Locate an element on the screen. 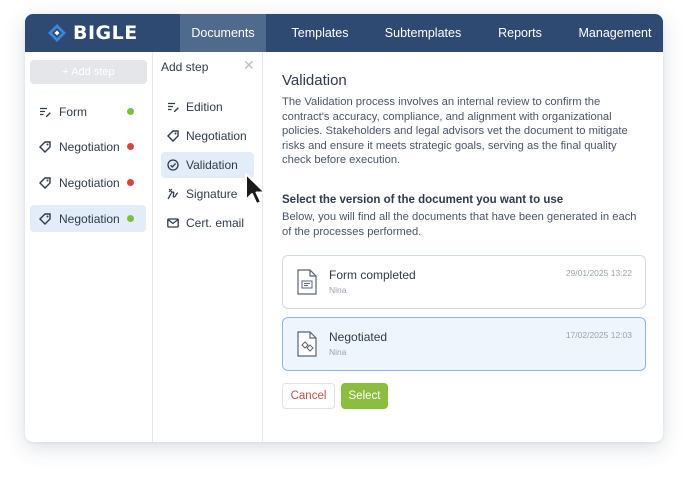 The image size is (688, 480). step-type-signature: Signature is located at coordinates (207, 194).